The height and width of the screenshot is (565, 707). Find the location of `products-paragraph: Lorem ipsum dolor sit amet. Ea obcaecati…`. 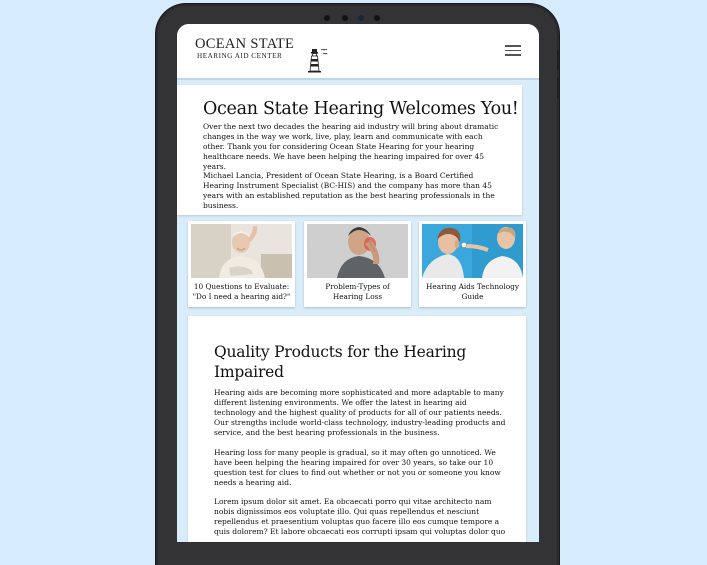

products-paragraph: Lorem ipsum dolor sit amet. Ea obcaecati… is located at coordinates (360, 516).